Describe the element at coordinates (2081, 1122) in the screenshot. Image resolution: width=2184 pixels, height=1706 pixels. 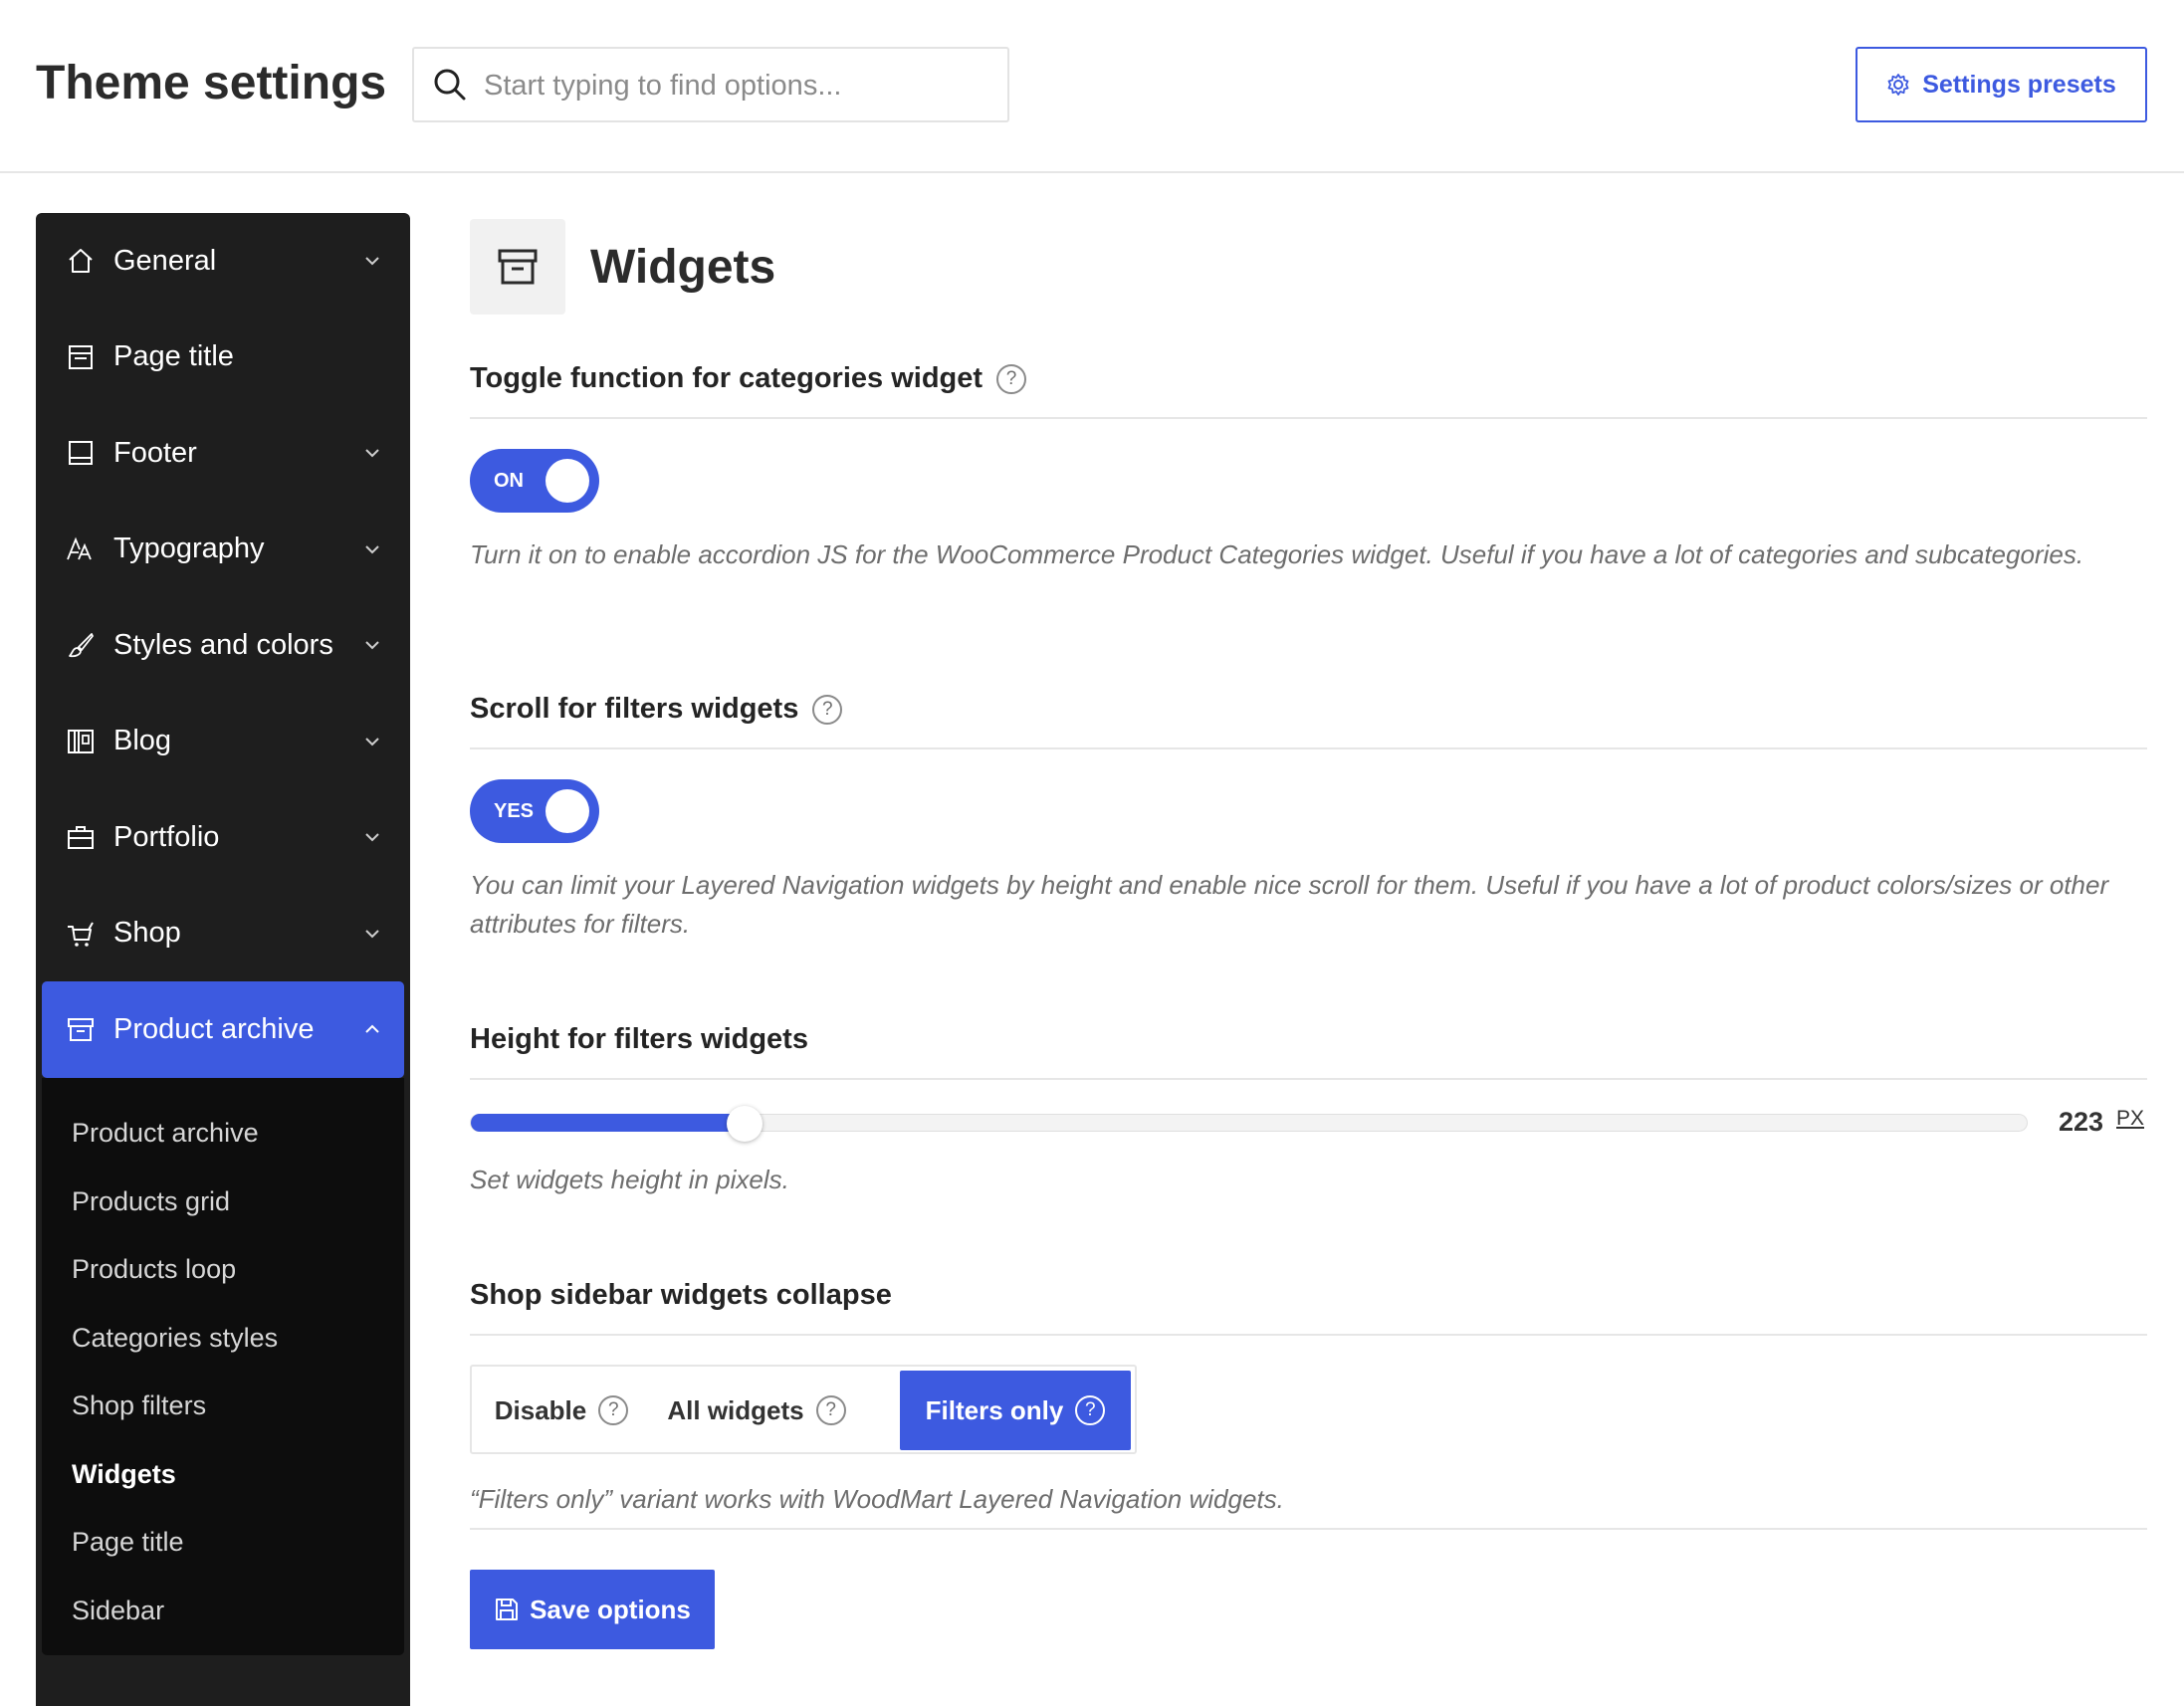
I see `height-value: 223` at that location.